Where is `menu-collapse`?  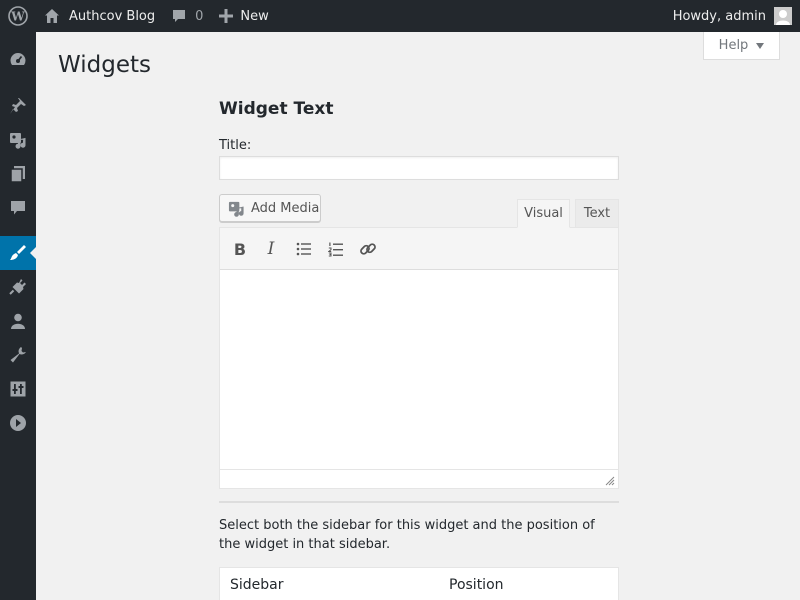
menu-collapse is located at coordinates (18, 423).